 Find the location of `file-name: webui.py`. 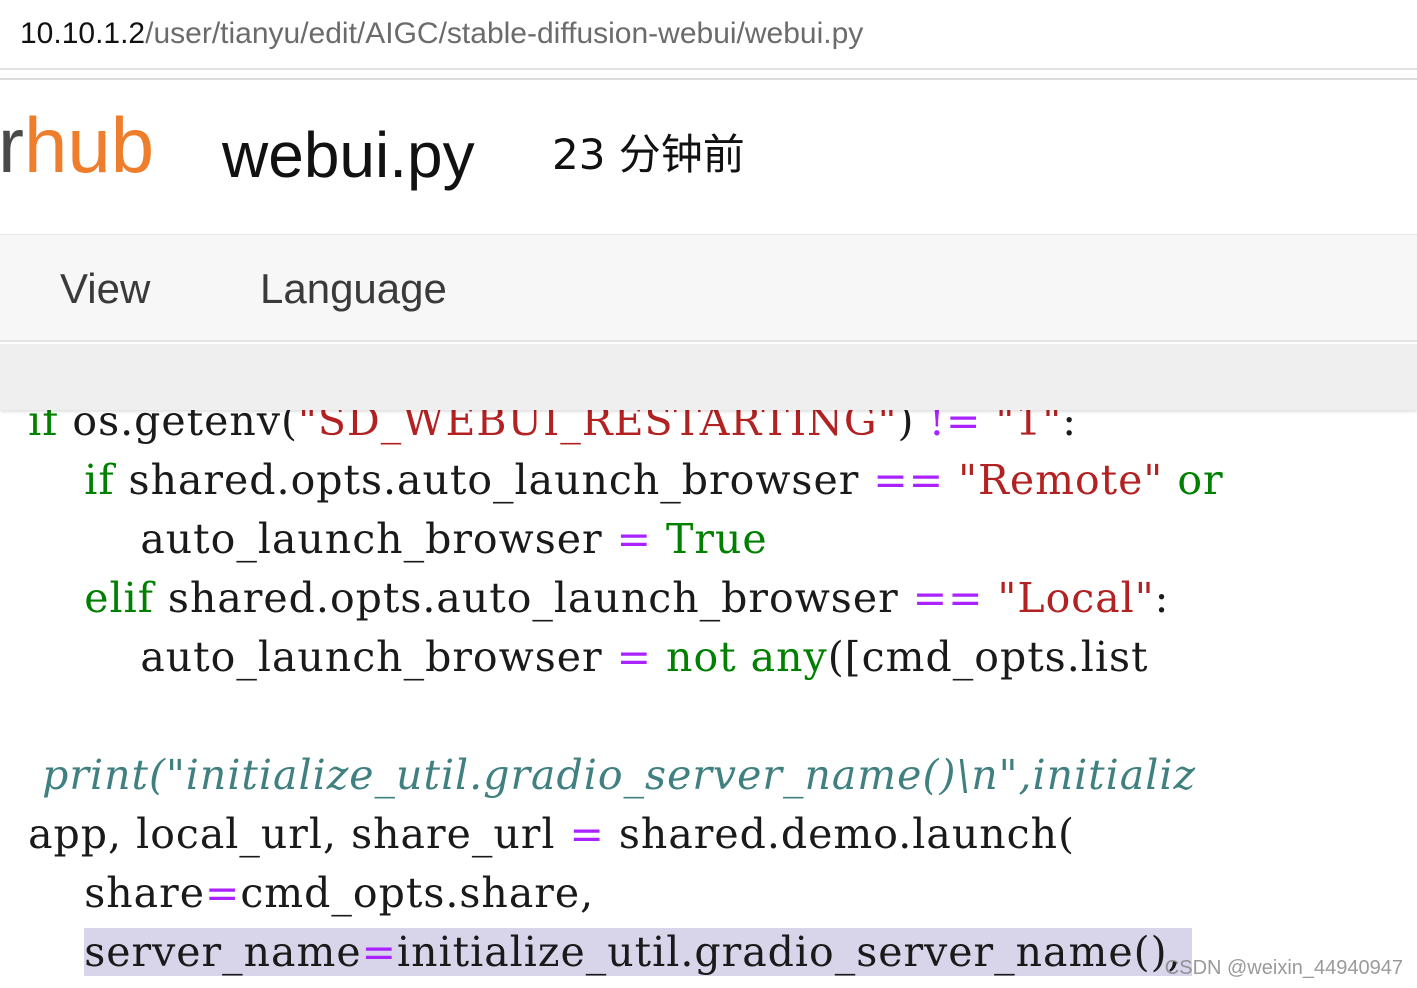

file-name: webui.py is located at coordinates (348, 155).